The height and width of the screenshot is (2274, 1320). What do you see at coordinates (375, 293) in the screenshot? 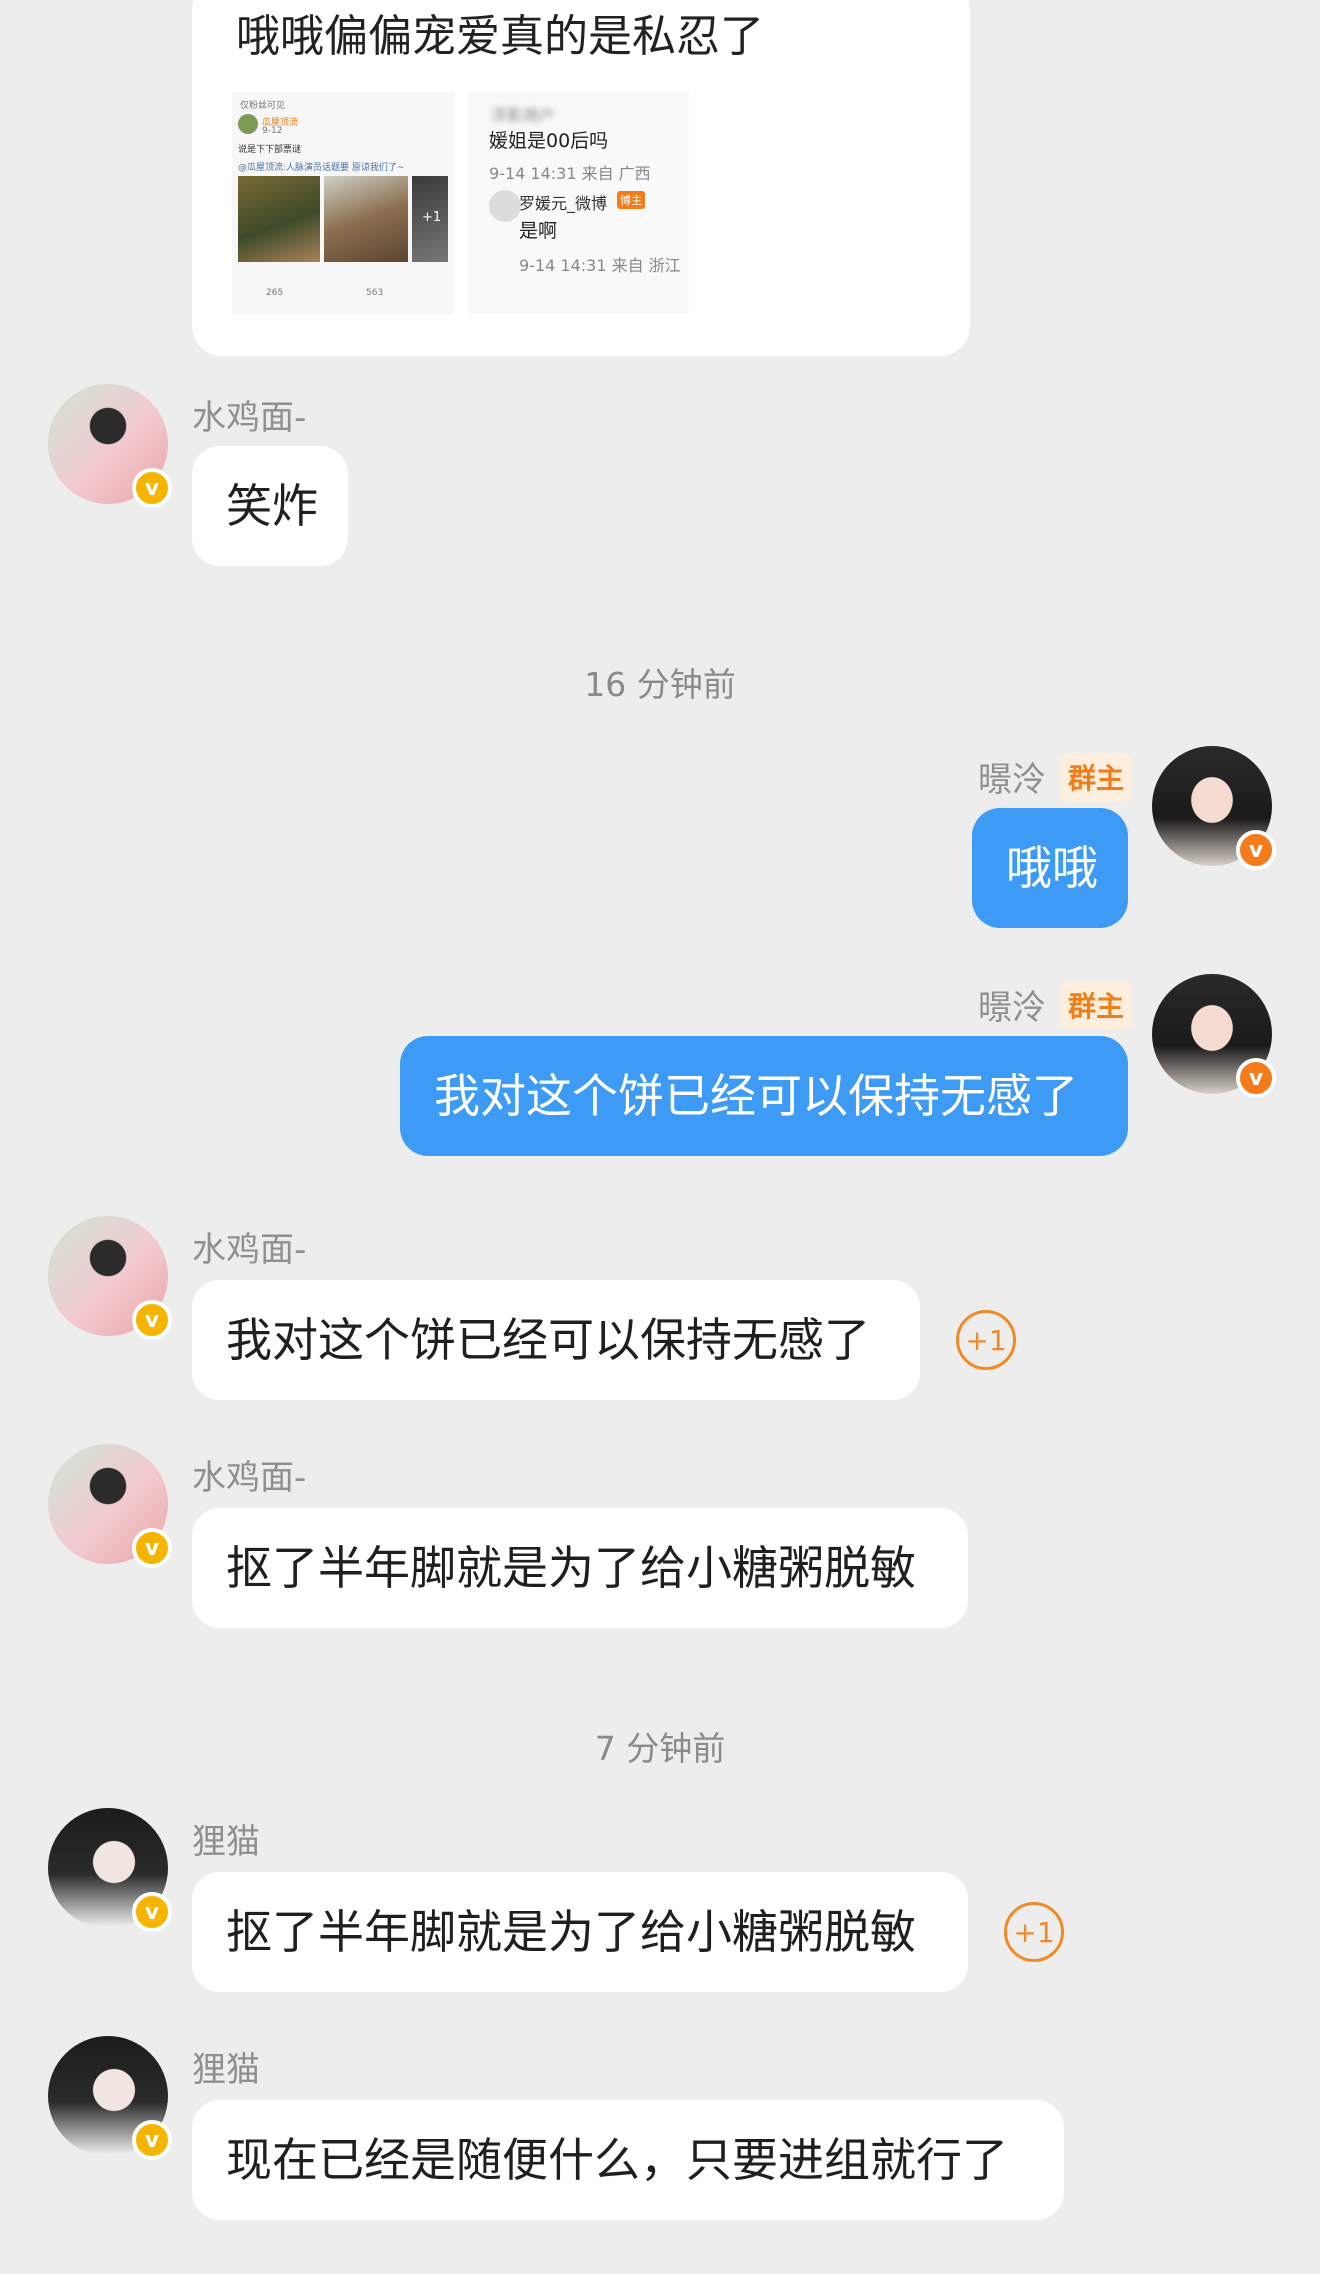
I see `like-count: 563` at bounding box center [375, 293].